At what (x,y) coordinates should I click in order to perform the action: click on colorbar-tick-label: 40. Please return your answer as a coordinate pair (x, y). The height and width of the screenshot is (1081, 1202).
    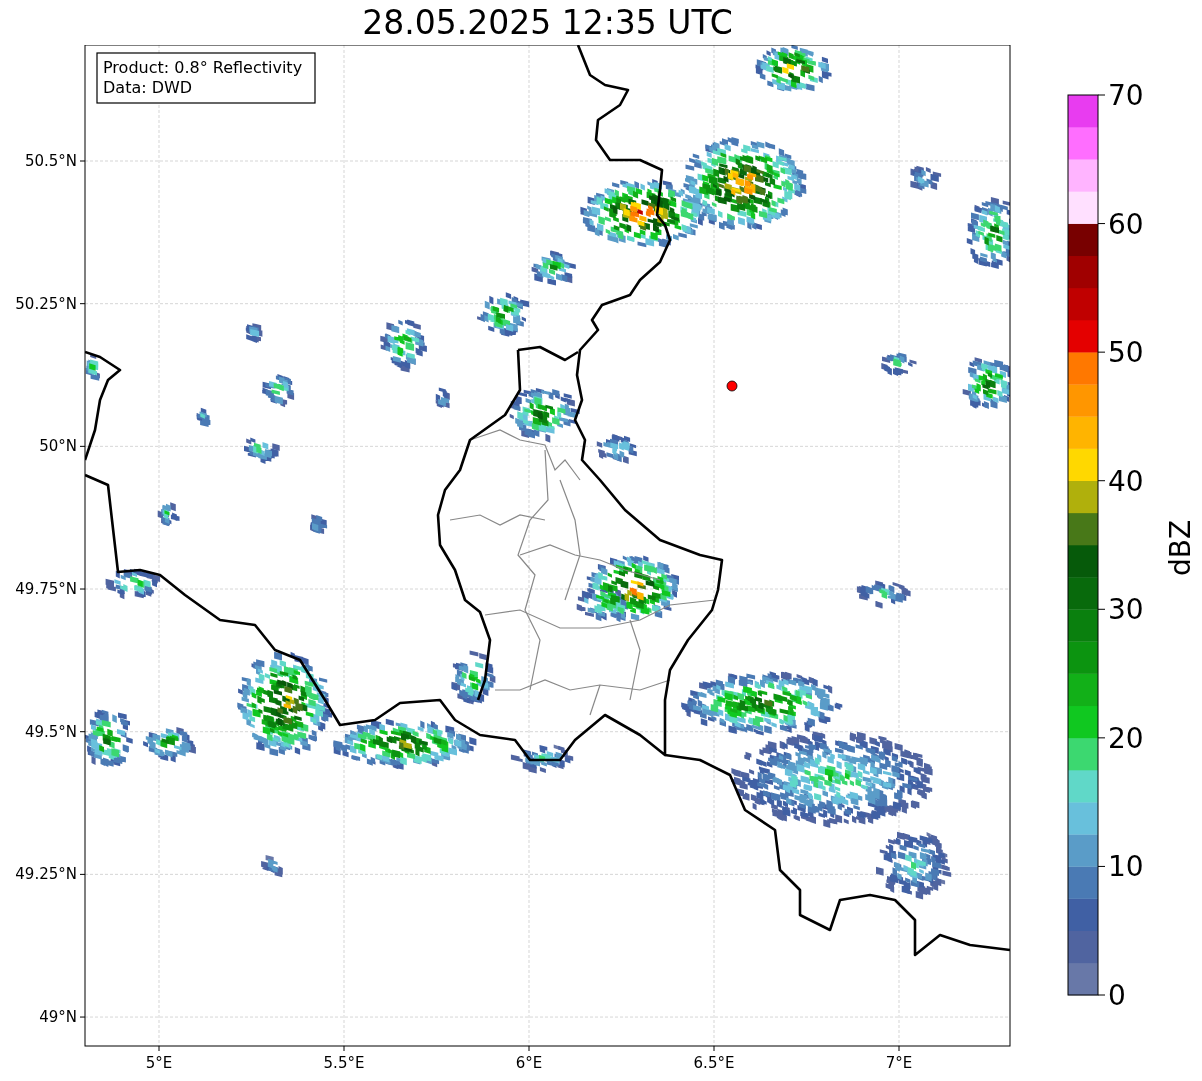
    Looking at the image, I should click on (1126, 481).